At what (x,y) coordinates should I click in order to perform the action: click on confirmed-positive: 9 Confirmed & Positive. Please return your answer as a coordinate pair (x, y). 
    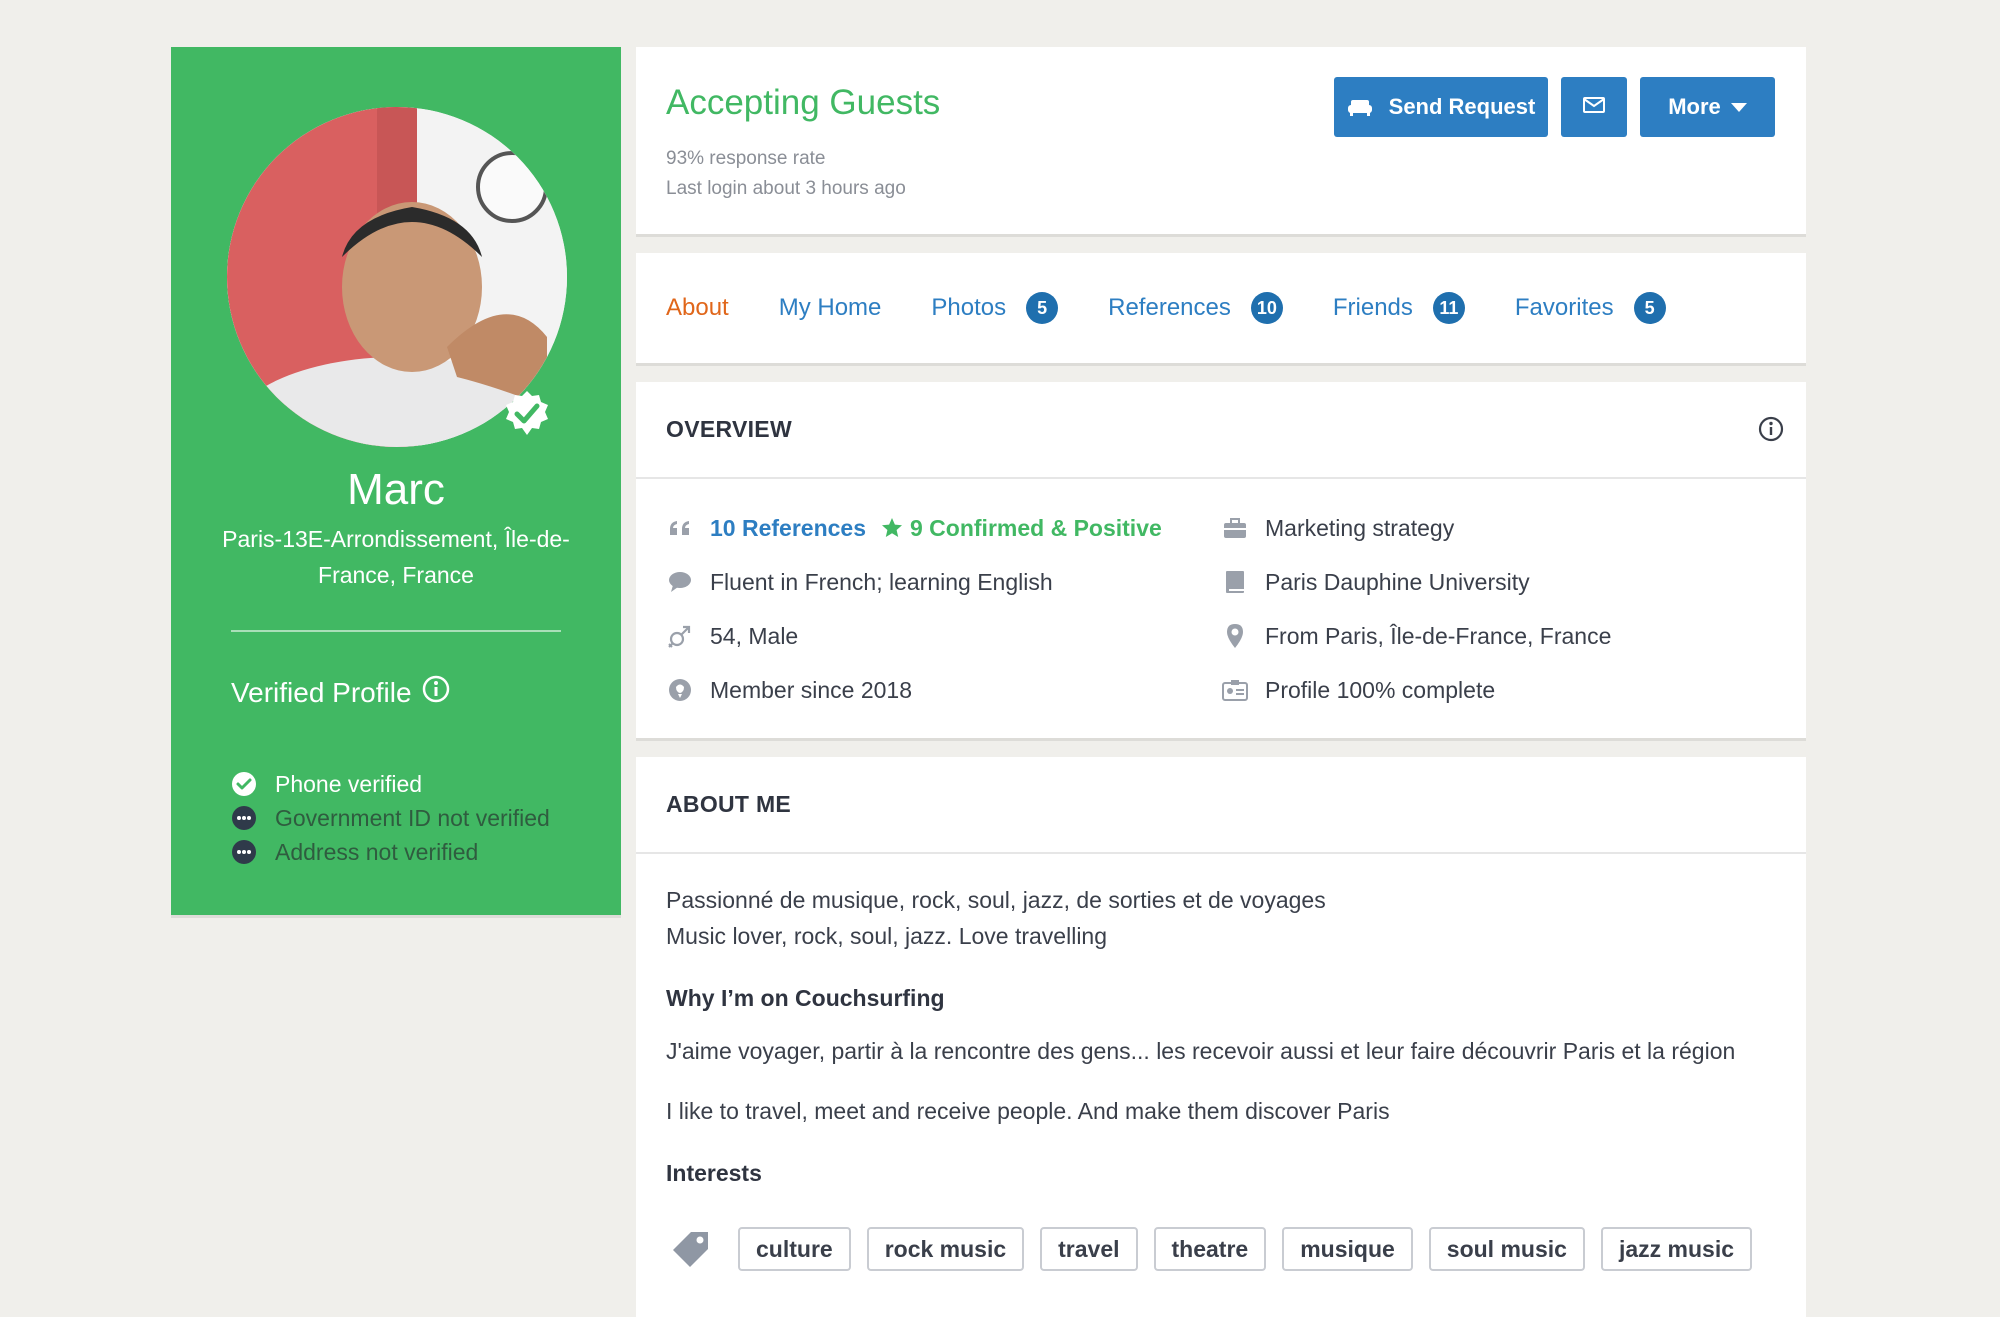
    Looking at the image, I should click on (1021, 528).